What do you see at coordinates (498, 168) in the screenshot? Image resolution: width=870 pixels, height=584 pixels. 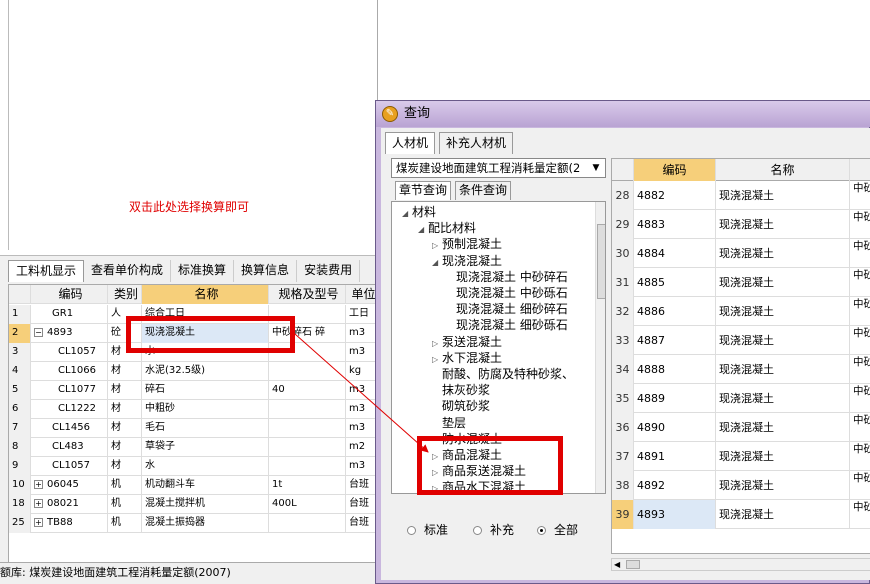 I see `library-select: 煤炭建设地面建筑工程消耗量定额(2 ▼` at bounding box center [498, 168].